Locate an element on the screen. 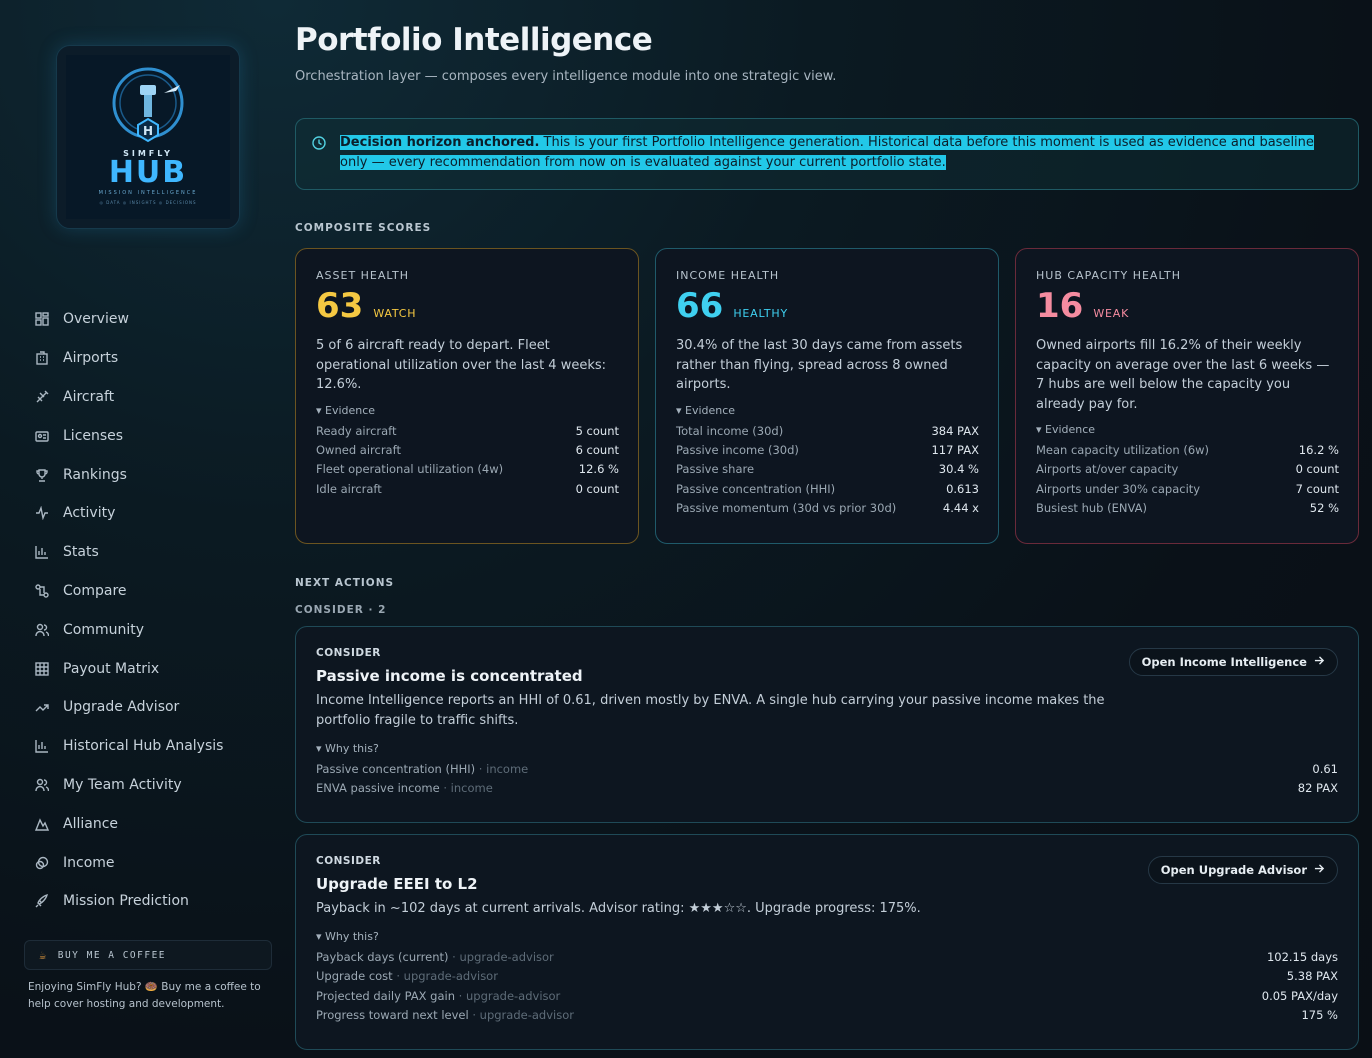  sidebar-item-label: My Team Activity is located at coordinates (122, 784).